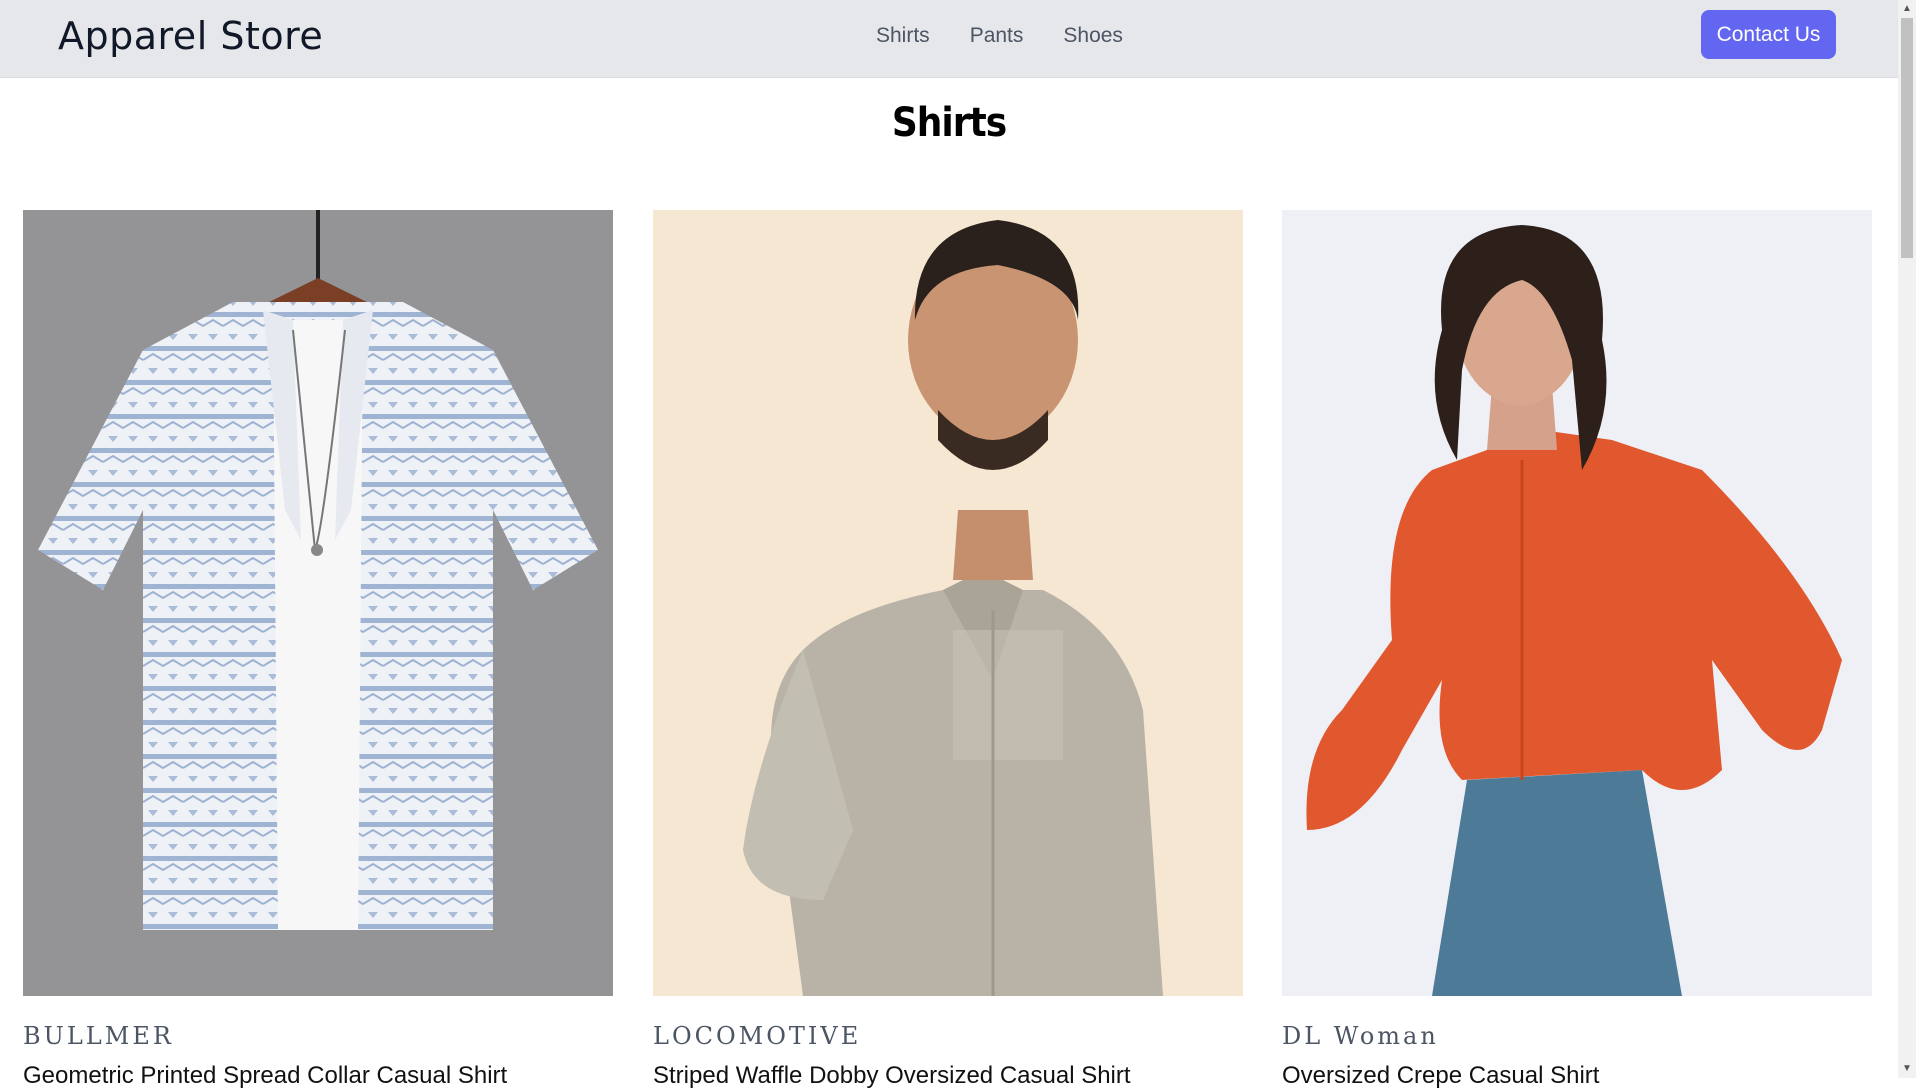 Image resolution: width=1916 pixels, height=1090 pixels. Describe the element at coordinates (1907, 138) in the screenshot. I see `scroll-thumb` at that location.